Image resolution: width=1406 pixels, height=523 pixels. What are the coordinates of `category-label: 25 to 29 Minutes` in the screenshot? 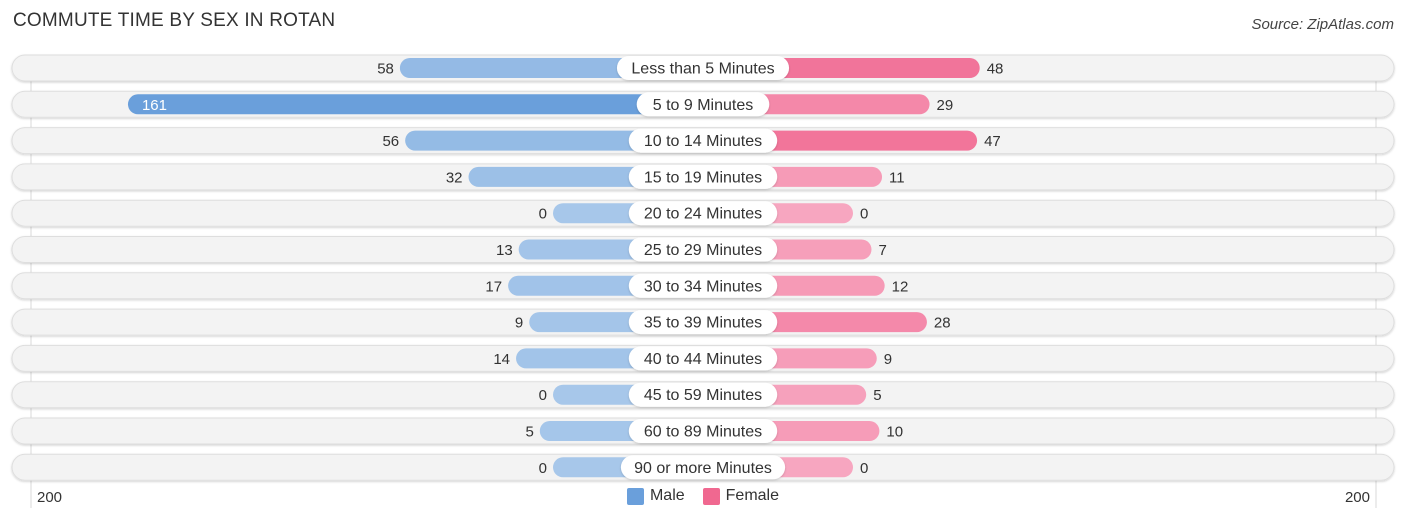 It's located at (703, 250).